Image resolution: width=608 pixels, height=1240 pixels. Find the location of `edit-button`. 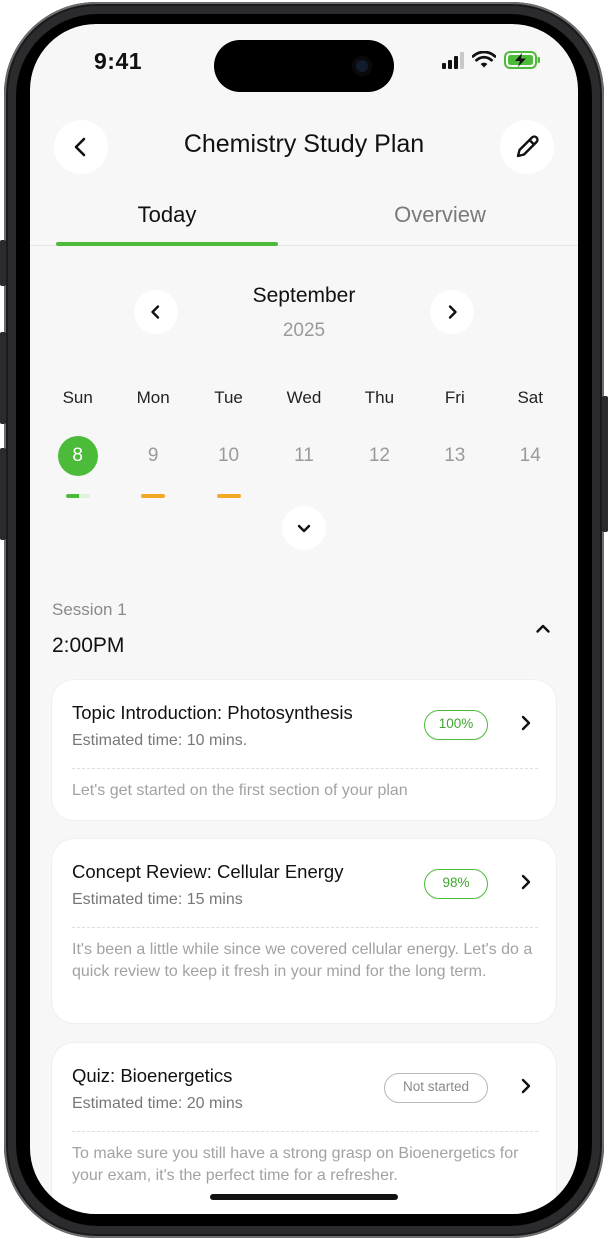

edit-button is located at coordinates (527, 147).